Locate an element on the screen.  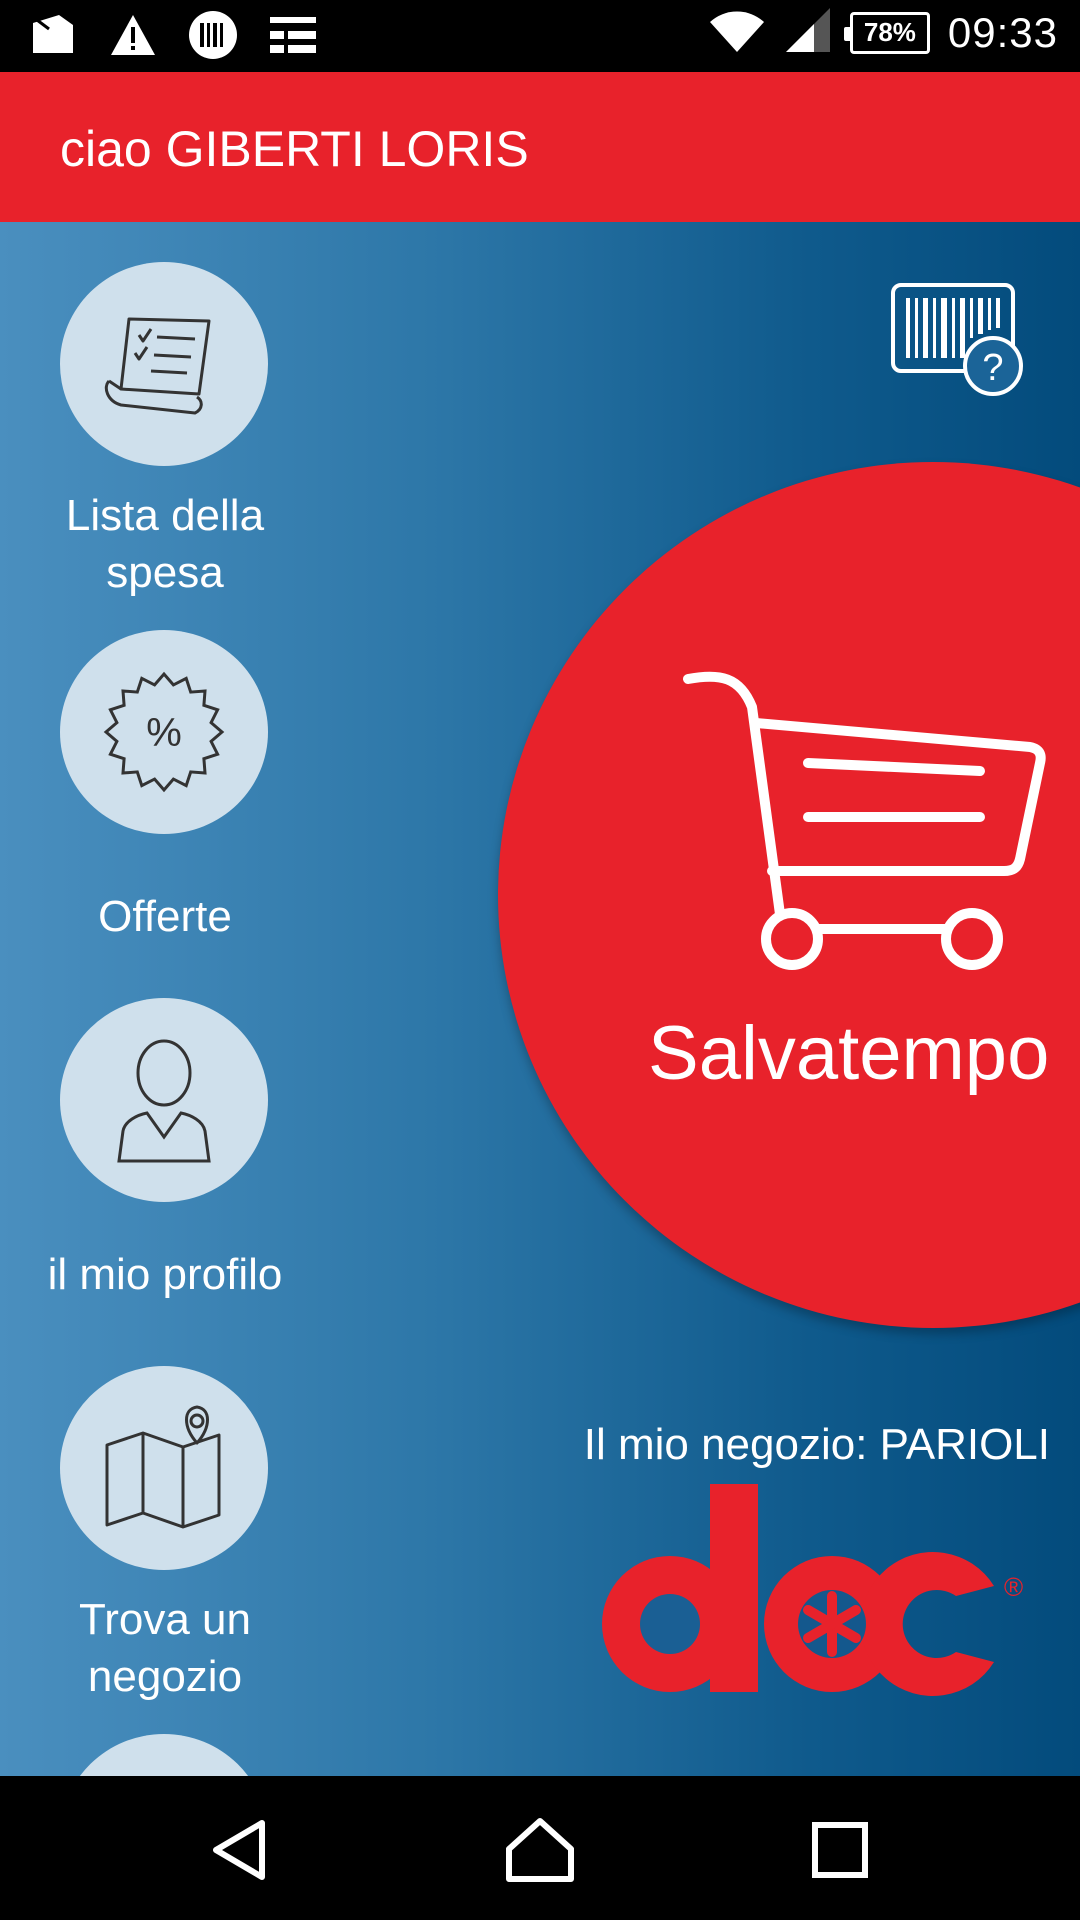
menu-label-line: negozio is located at coordinates (165, 1676).